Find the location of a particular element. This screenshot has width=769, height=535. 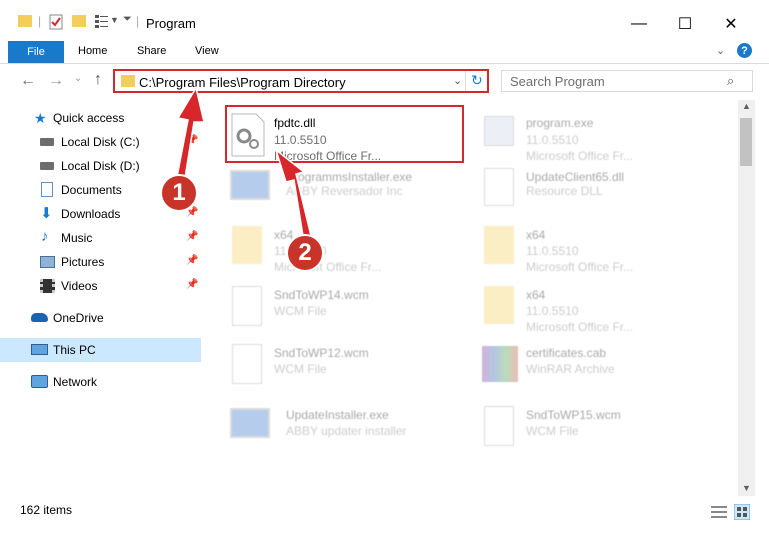

annotation-arrows is located at coordinates (244, 164).